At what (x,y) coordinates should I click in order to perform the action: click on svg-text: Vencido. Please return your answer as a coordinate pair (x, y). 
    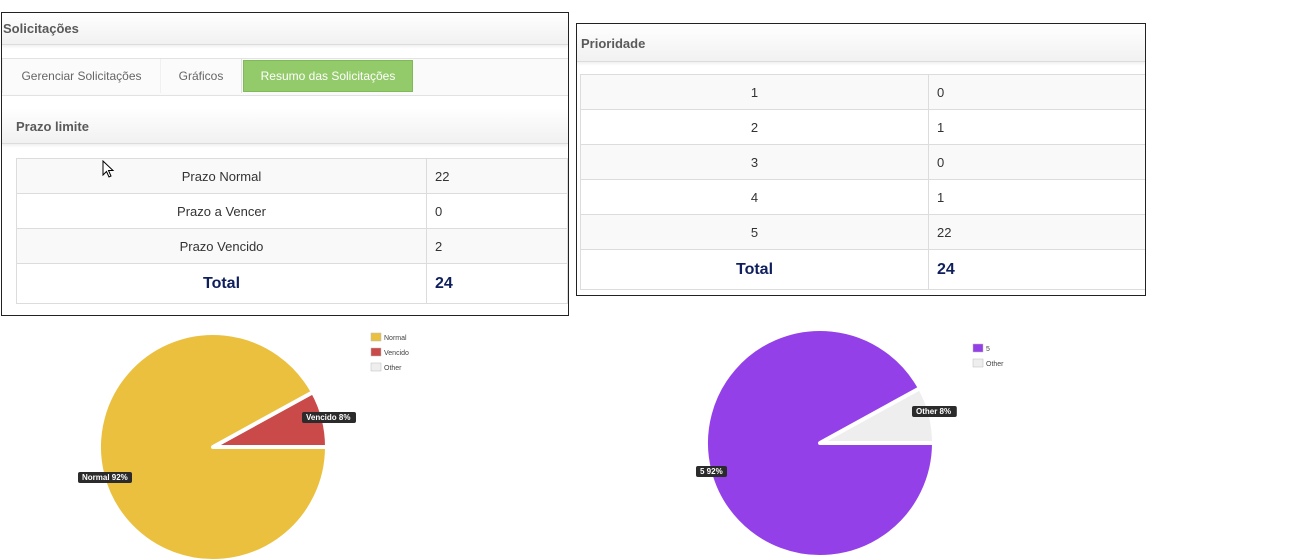
    Looking at the image, I should click on (396, 353).